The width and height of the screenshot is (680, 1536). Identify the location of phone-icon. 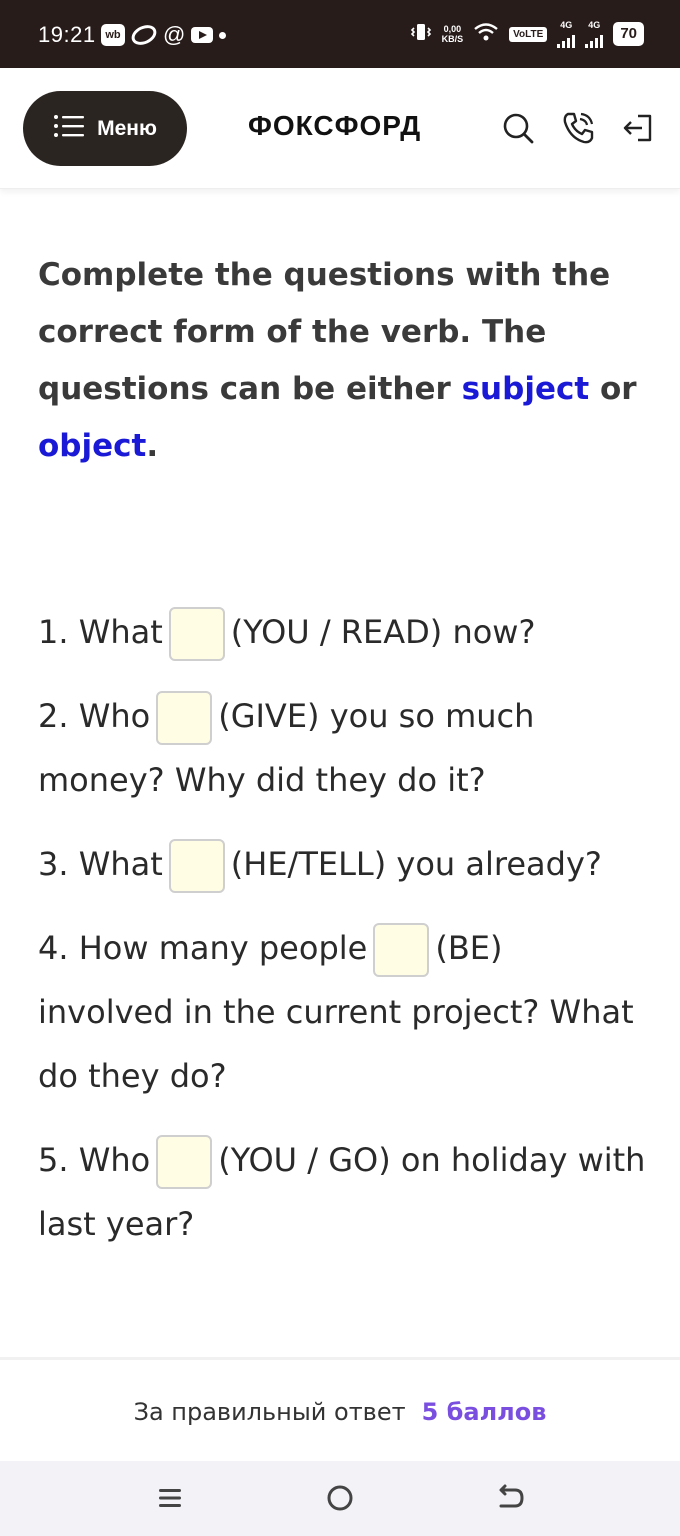
(578, 128).